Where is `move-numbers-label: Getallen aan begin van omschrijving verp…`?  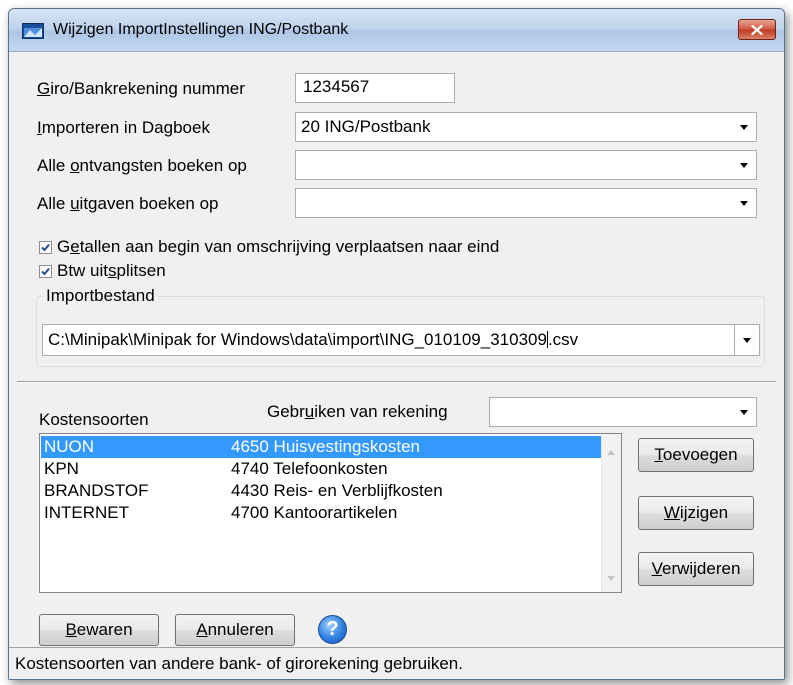 move-numbers-label: Getallen aan begin van omschrijving verp… is located at coordinates (278, 247).